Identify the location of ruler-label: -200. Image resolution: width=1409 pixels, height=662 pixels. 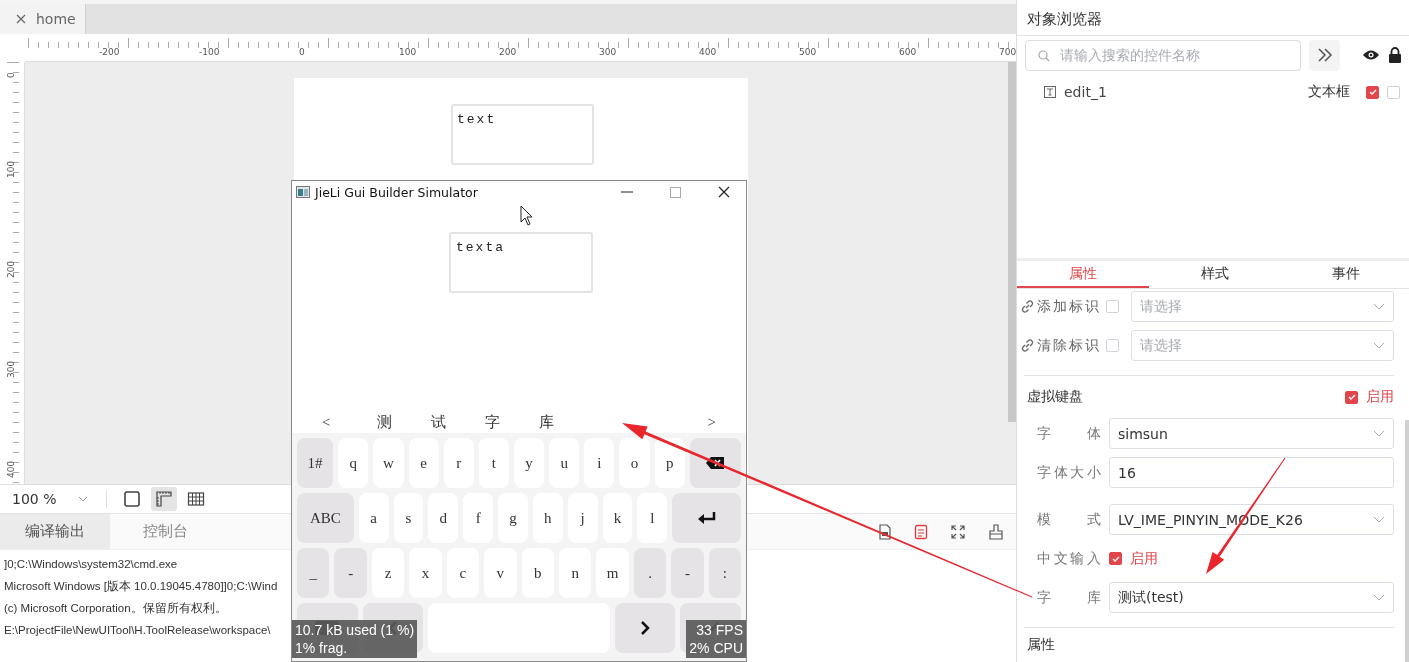
(109, 52).